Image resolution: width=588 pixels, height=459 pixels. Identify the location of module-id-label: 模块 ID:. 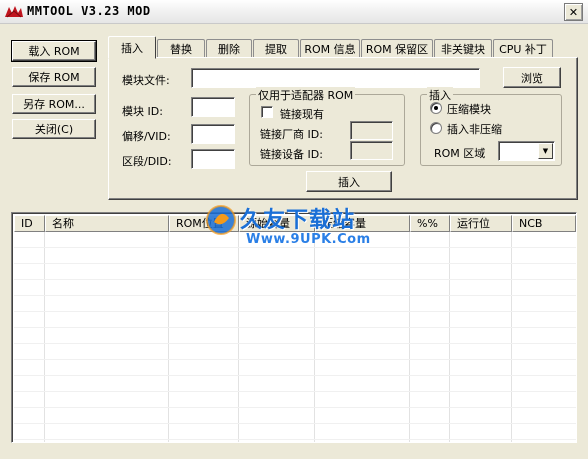
(142, 111).